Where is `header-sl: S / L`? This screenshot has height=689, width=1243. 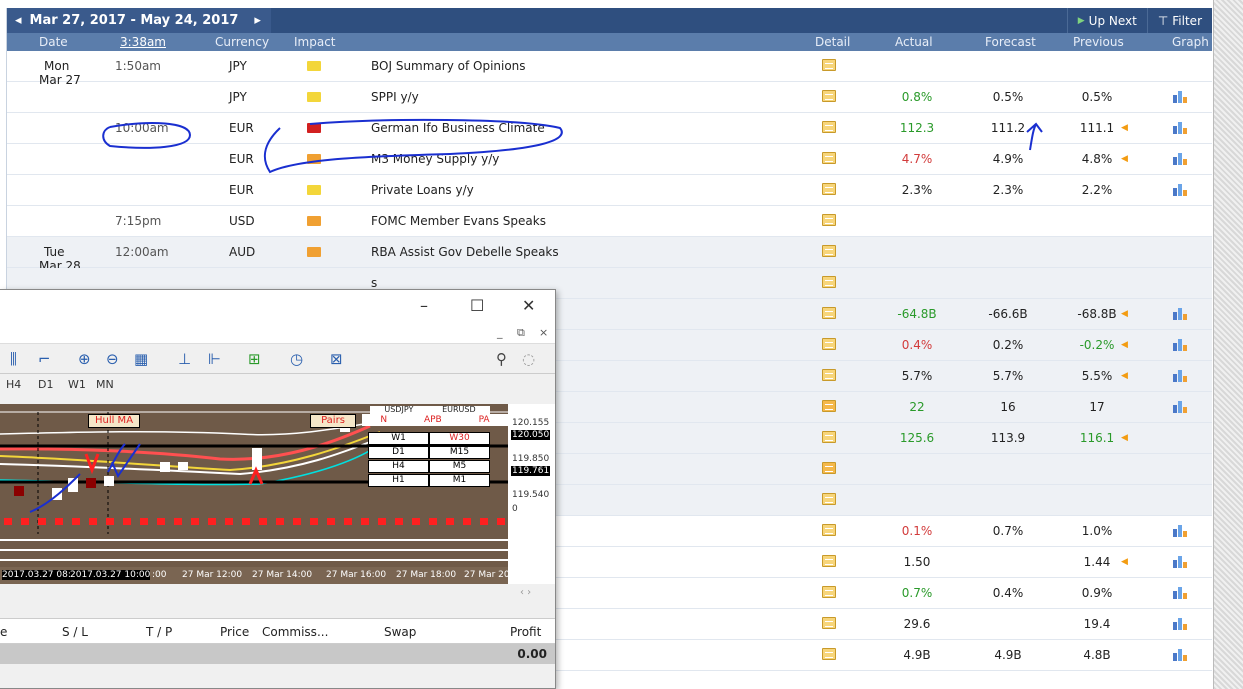 header-sl: S / L is located at coordinates (75, 632).